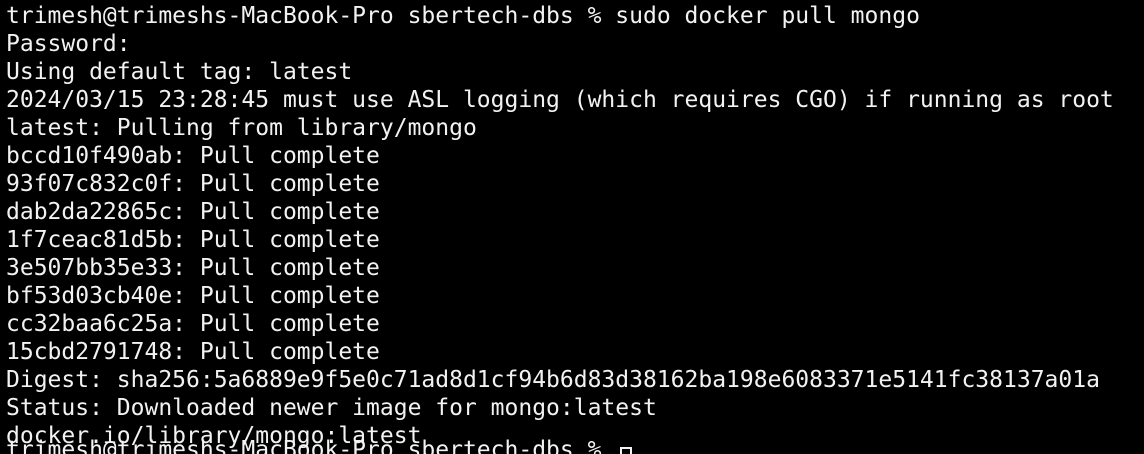  Describe the element at coordinates (193, 324) in the screenshot. I see `terminal-line-layer: cc32baa6c25a: Pull complete` at that location.